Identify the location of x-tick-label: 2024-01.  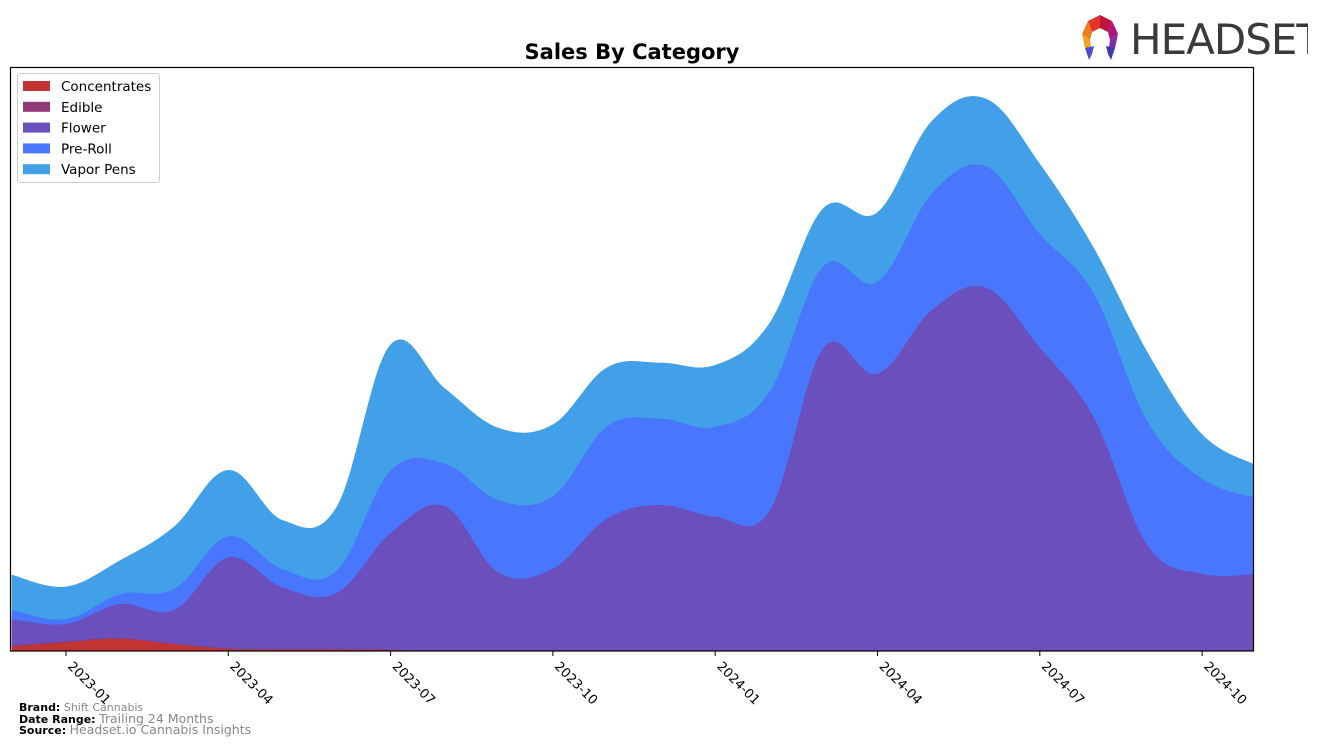
(737, 683).